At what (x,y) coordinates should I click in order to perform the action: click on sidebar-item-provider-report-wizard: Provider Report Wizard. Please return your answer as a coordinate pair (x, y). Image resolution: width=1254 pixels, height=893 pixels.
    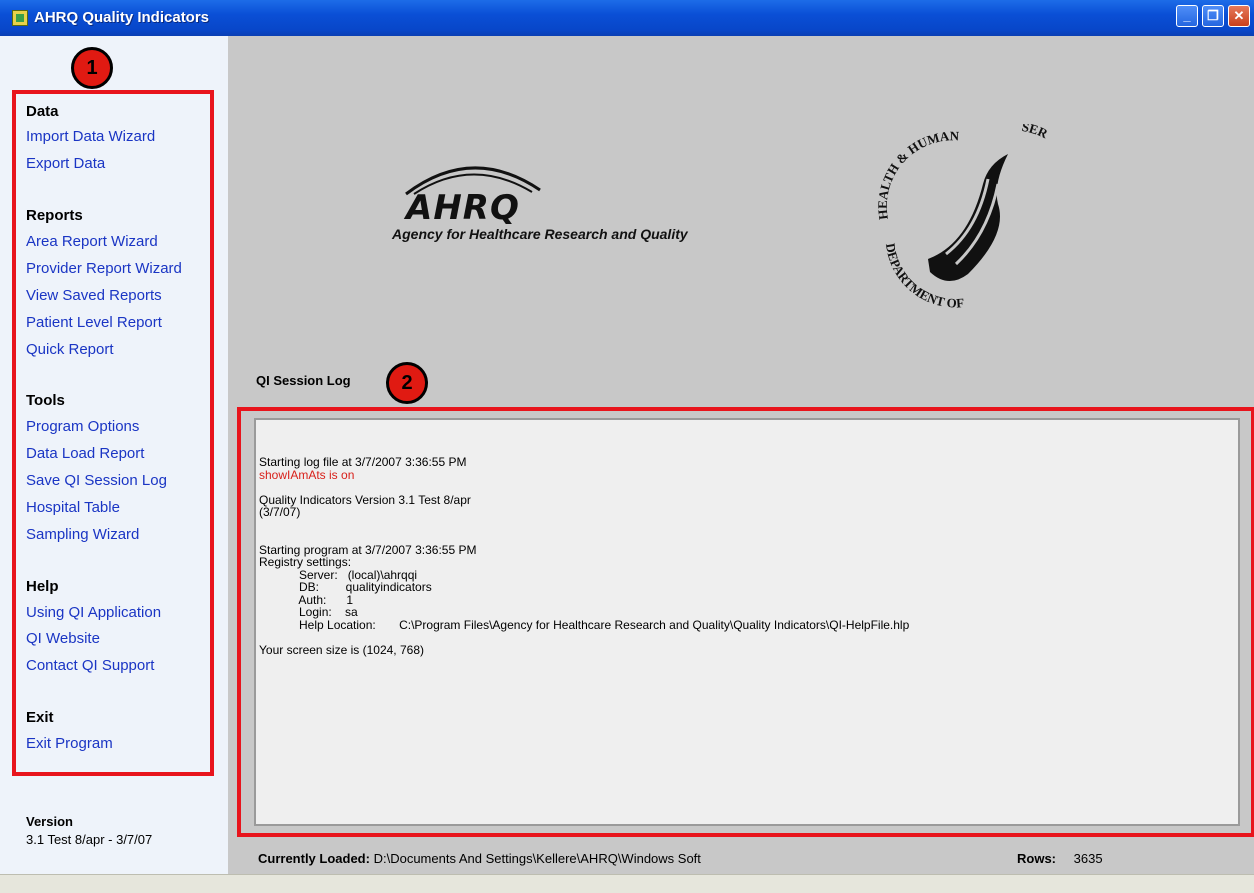
    Looking at the image, I should click on (104, 268).